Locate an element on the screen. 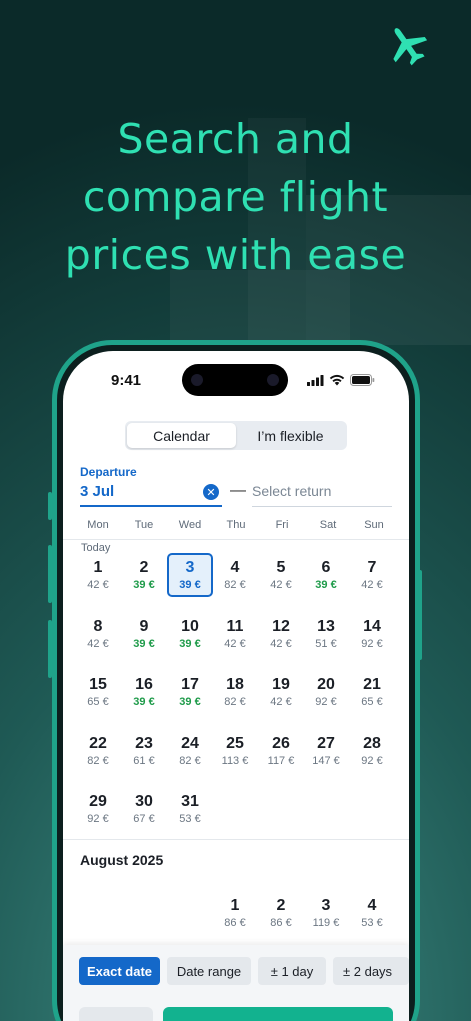 The width and height of the screenshot is (471, 1021). date-cell: 9 39 € is located at coordinates (144, 634).